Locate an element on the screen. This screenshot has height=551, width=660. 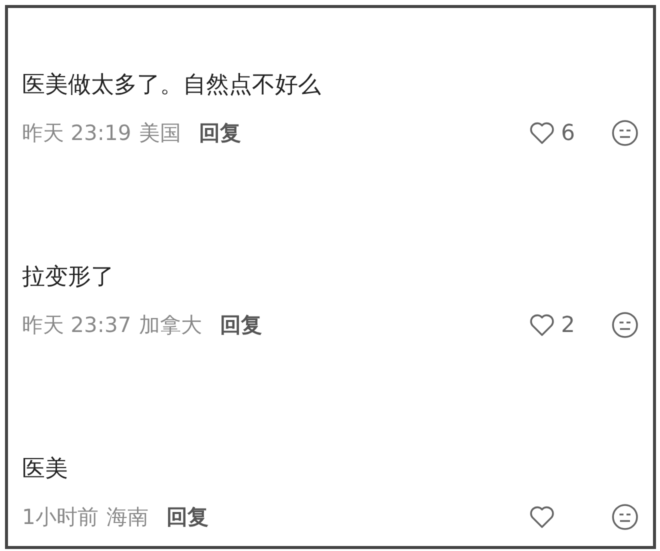
comment-location: 加拿大 is located at coordinates (170, 325).